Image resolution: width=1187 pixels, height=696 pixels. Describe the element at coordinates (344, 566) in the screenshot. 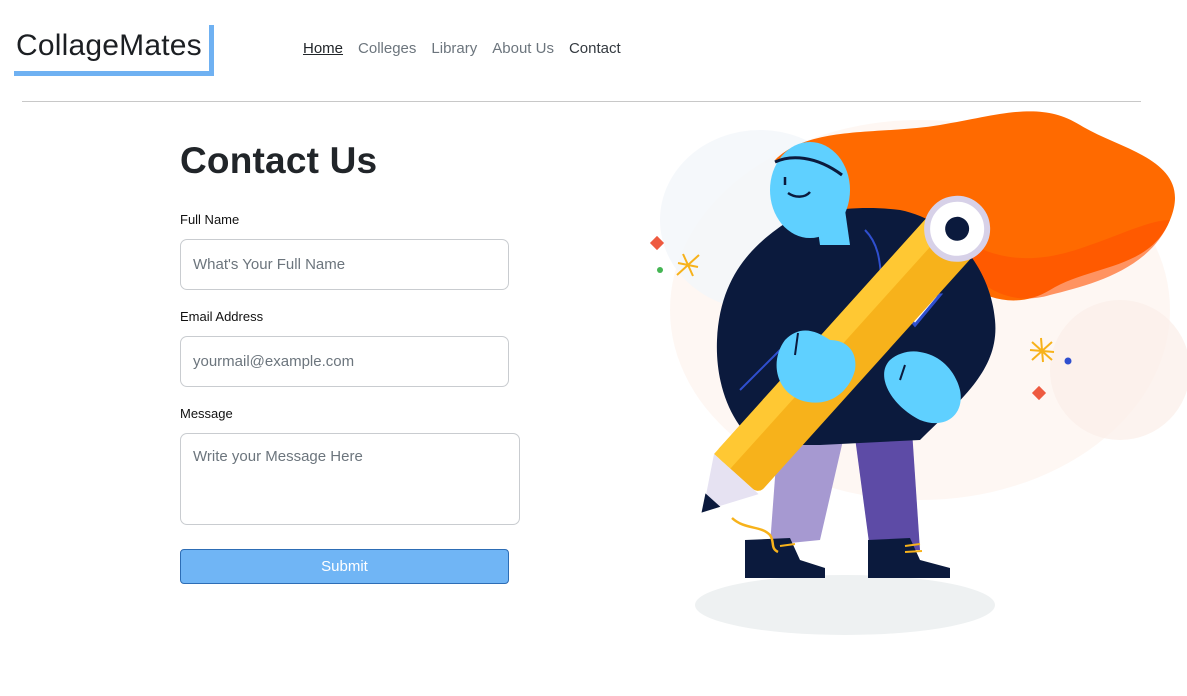

I see `submit-button: Submit` at that location.